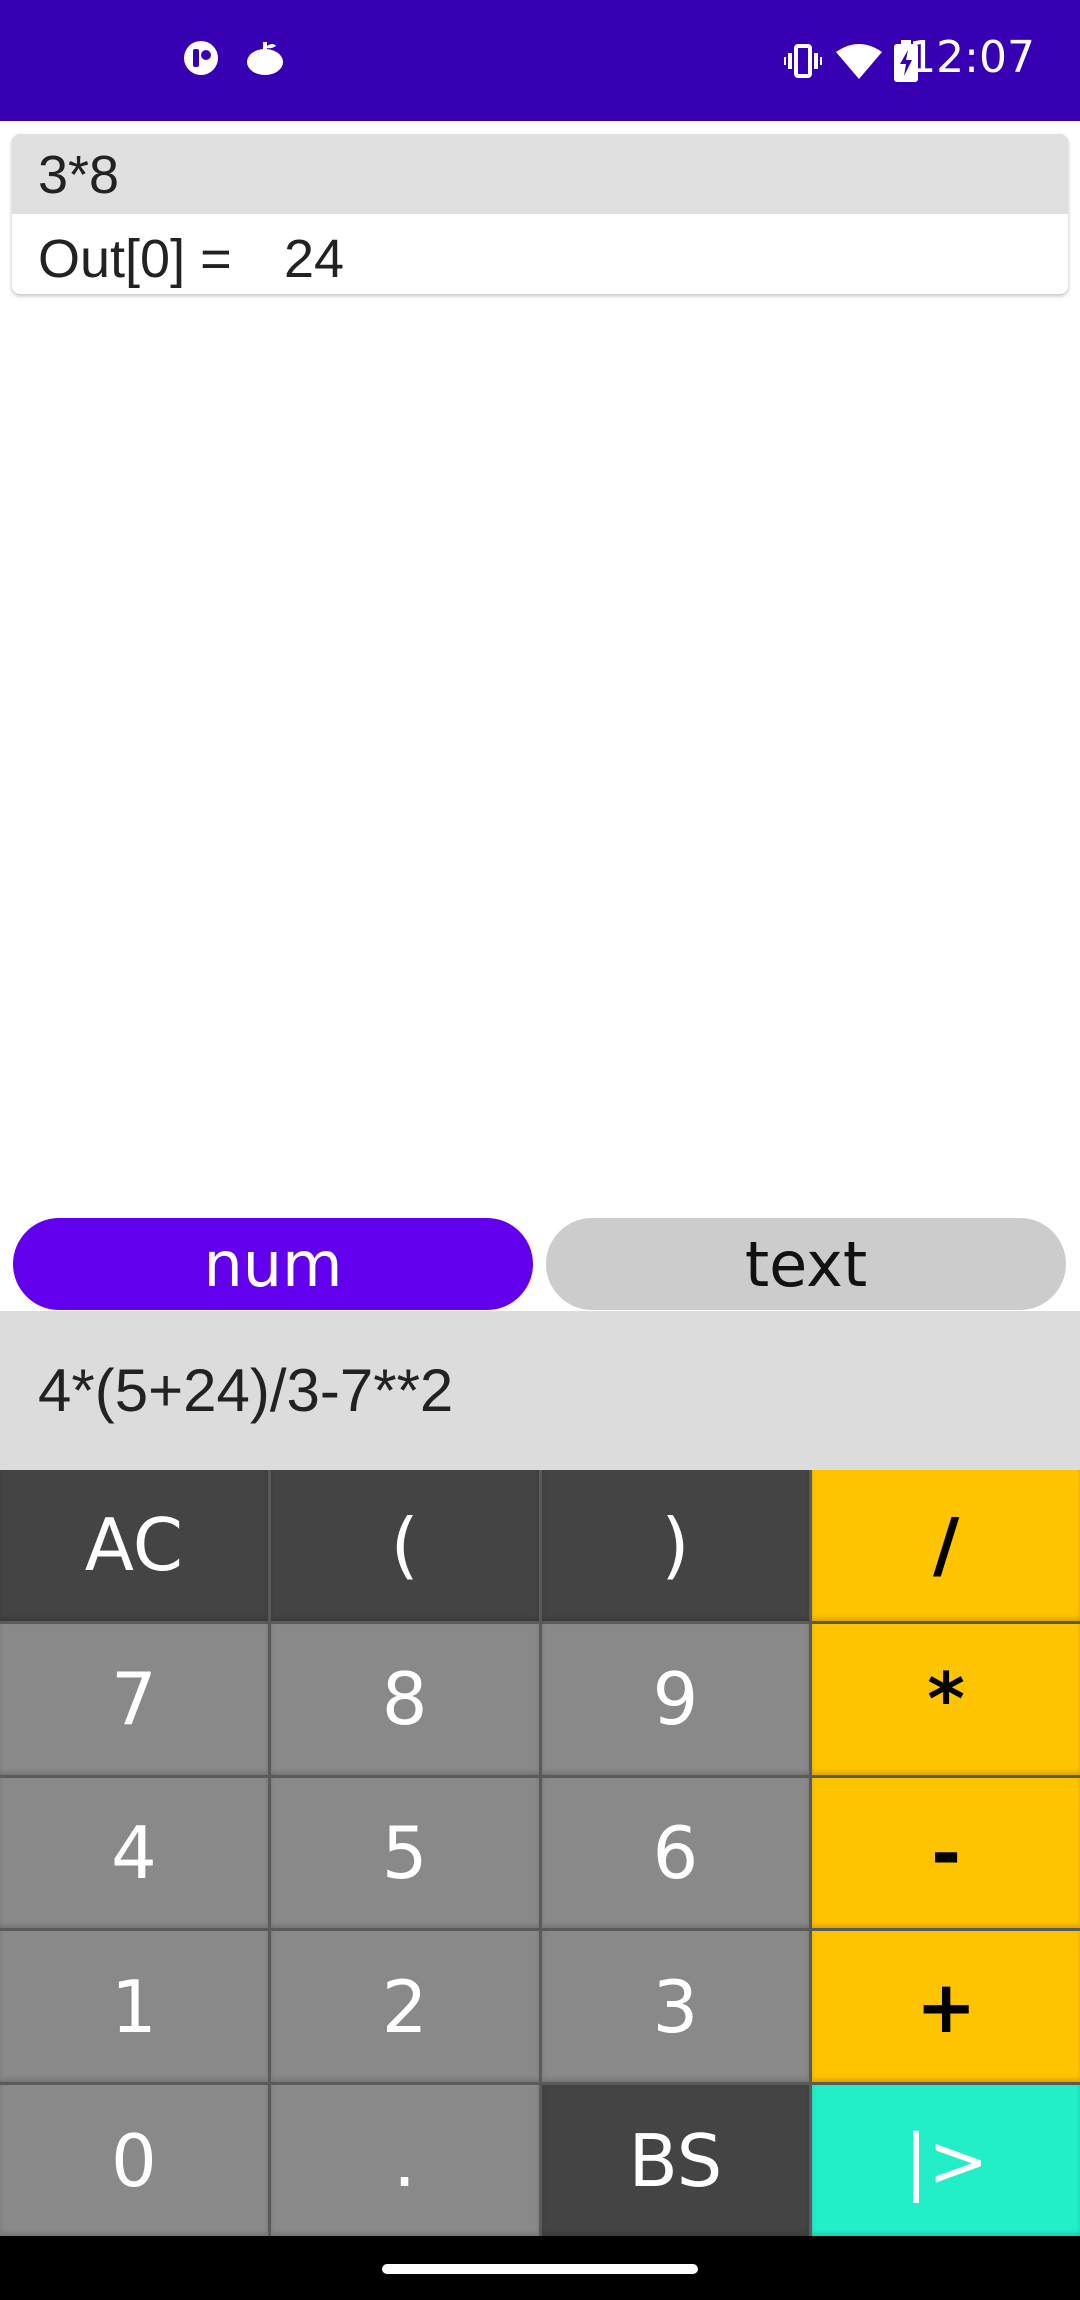 The image size is (1080, 2300). I want to click on minus-button: -, so click(946, 1853).